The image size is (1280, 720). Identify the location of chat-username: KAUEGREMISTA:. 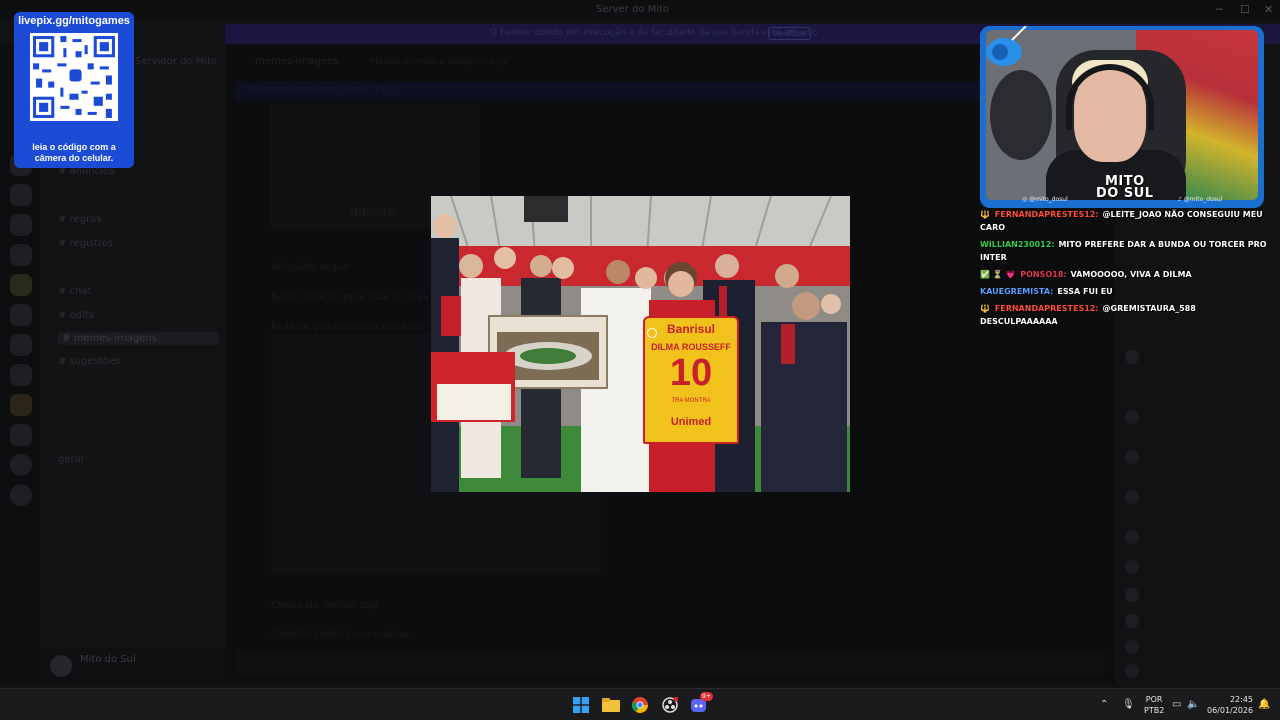
(1017, 291).